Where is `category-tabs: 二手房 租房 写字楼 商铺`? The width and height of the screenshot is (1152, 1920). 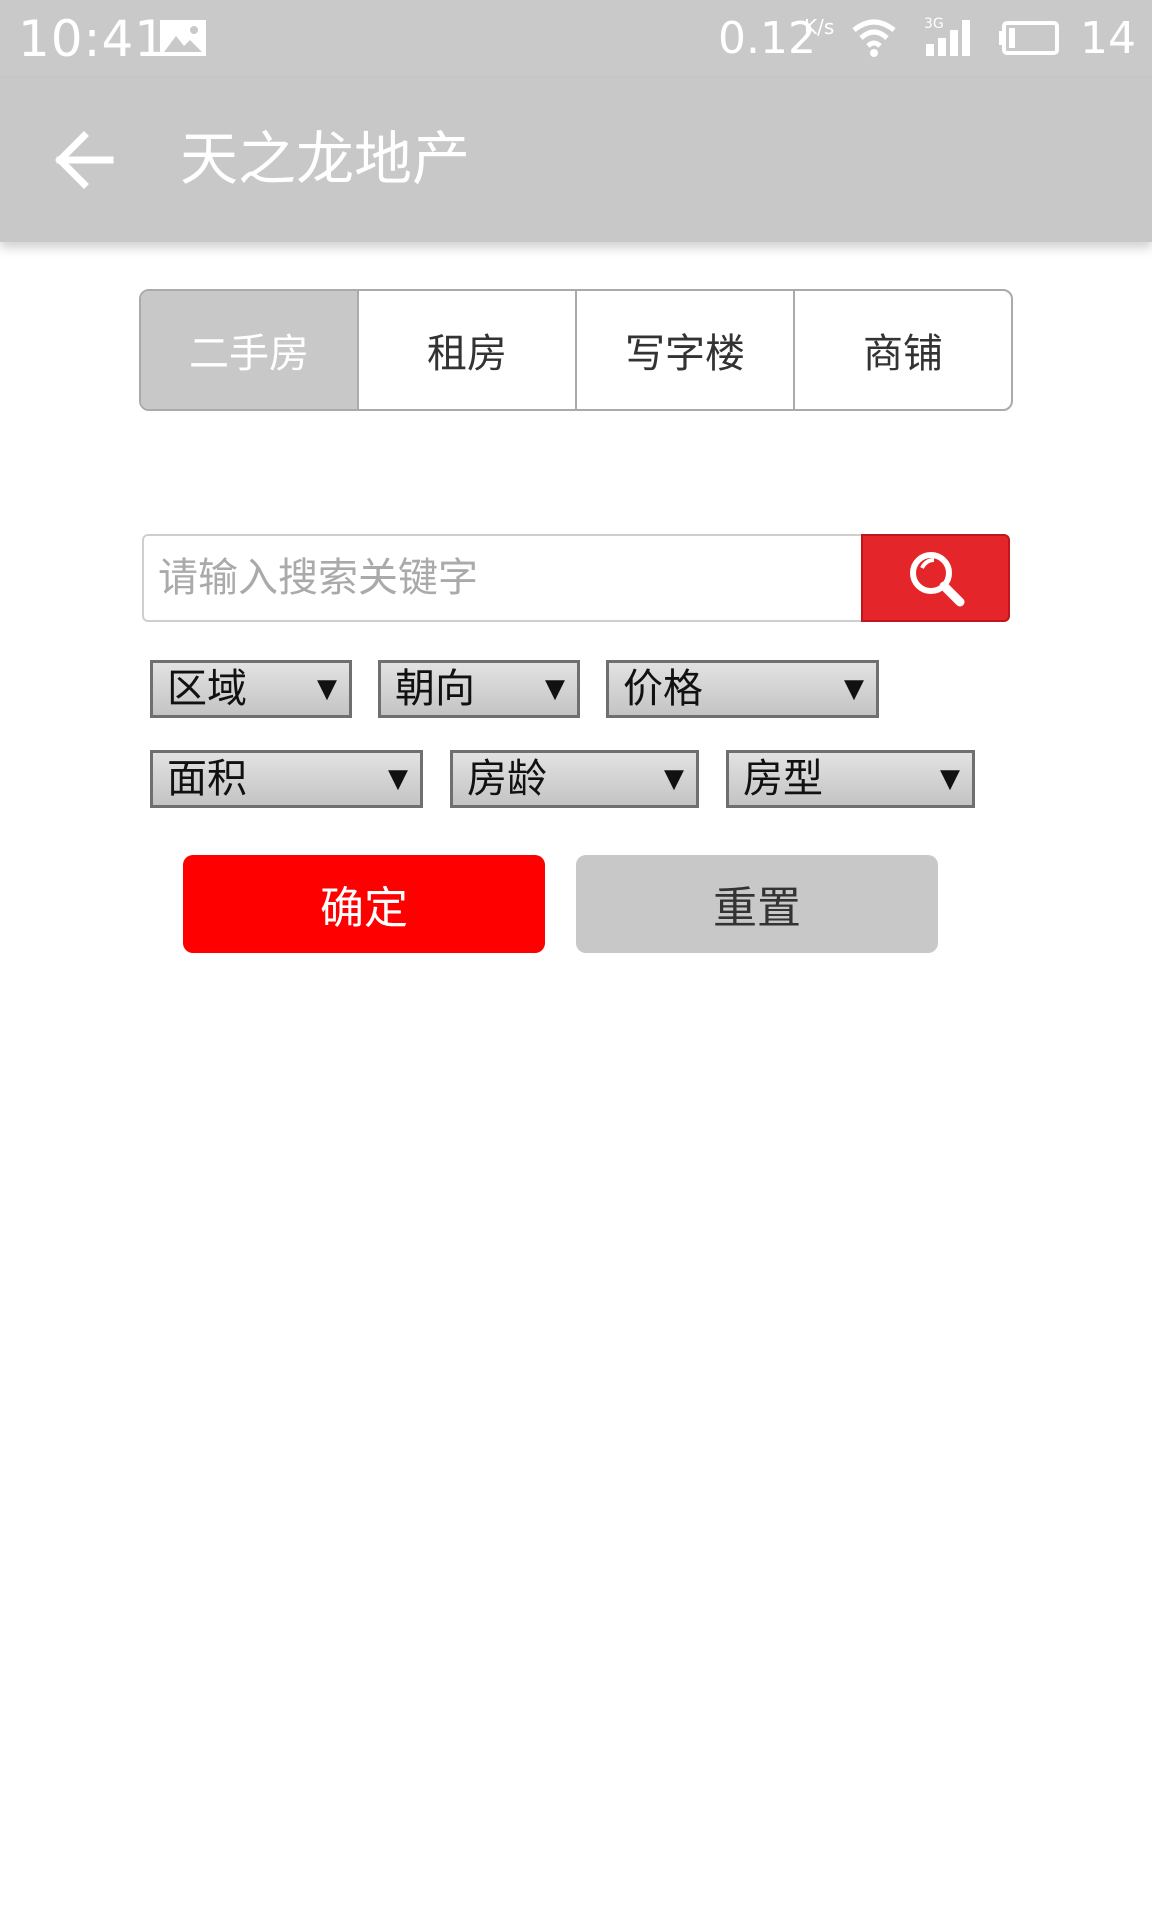 category-tabs: 二手房 租房 写字楼 商铺 is located at coordinates (576, 350).